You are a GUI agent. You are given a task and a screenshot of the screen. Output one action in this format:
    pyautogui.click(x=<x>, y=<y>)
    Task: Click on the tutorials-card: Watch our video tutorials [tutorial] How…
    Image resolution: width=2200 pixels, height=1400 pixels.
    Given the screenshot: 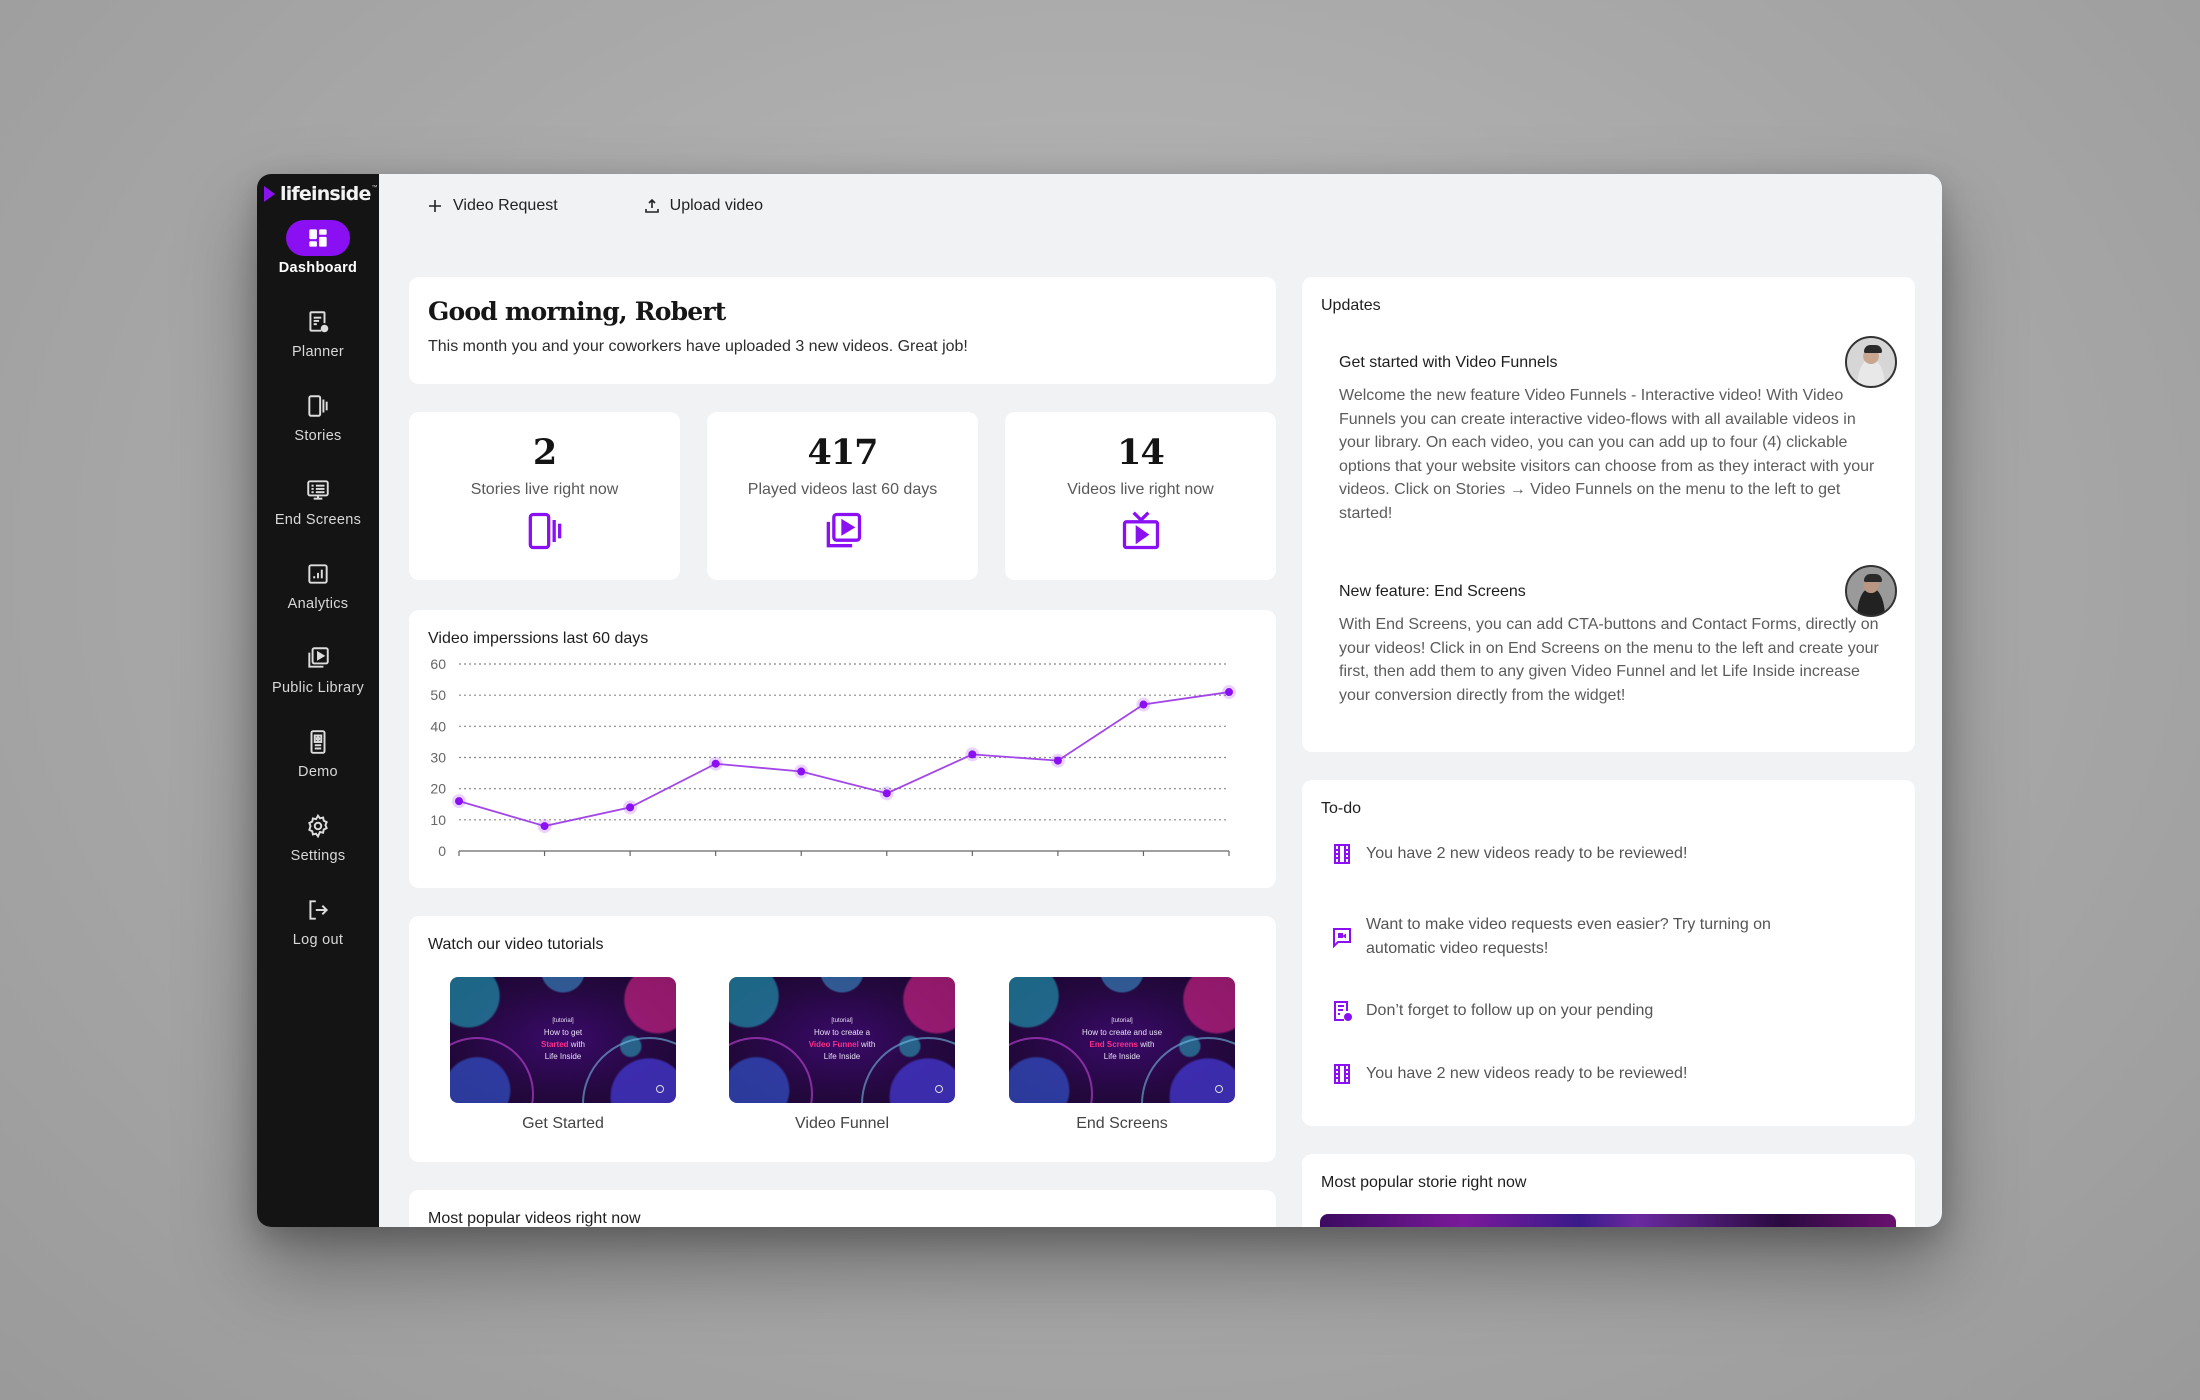 What is the action you would take?
    pyautogui.click(x=842, y=1039)
    